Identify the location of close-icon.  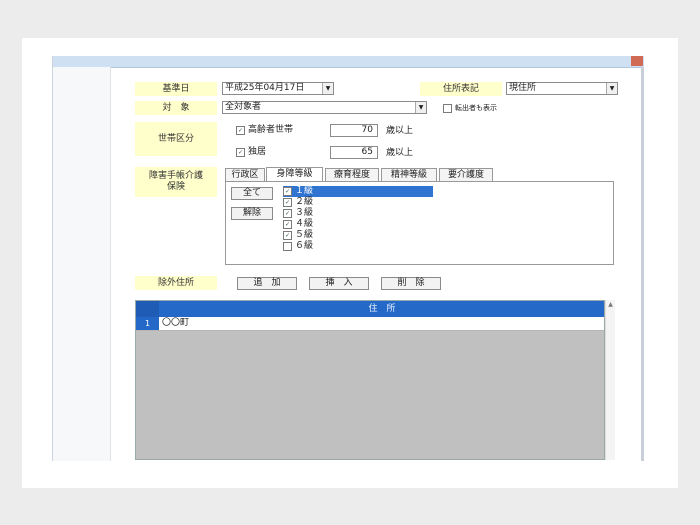
(637, 61).